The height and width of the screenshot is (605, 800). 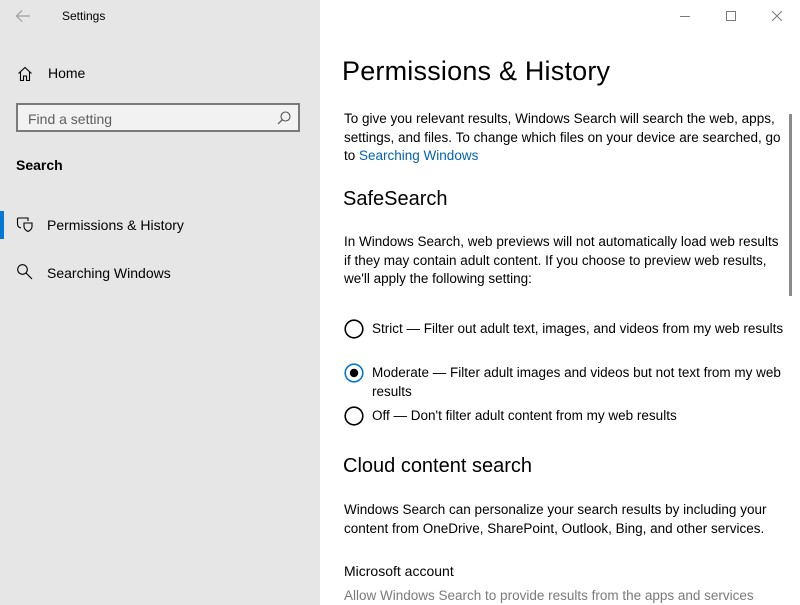 I want to click on back-arrow-icon, so click(x=22, y=16).